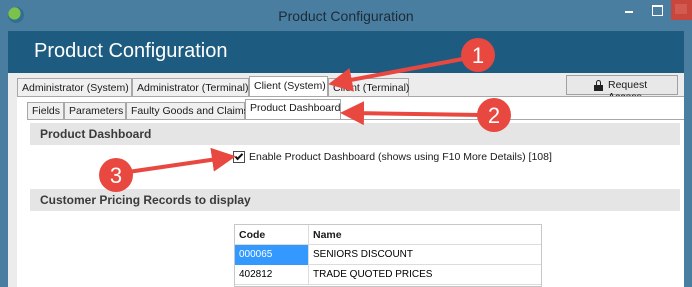 Image resolution: width=692 pixels, height=287 pixels. Describe the element at coordinates (688, 159) in the screenshot. I see `window-border-right` at that location.